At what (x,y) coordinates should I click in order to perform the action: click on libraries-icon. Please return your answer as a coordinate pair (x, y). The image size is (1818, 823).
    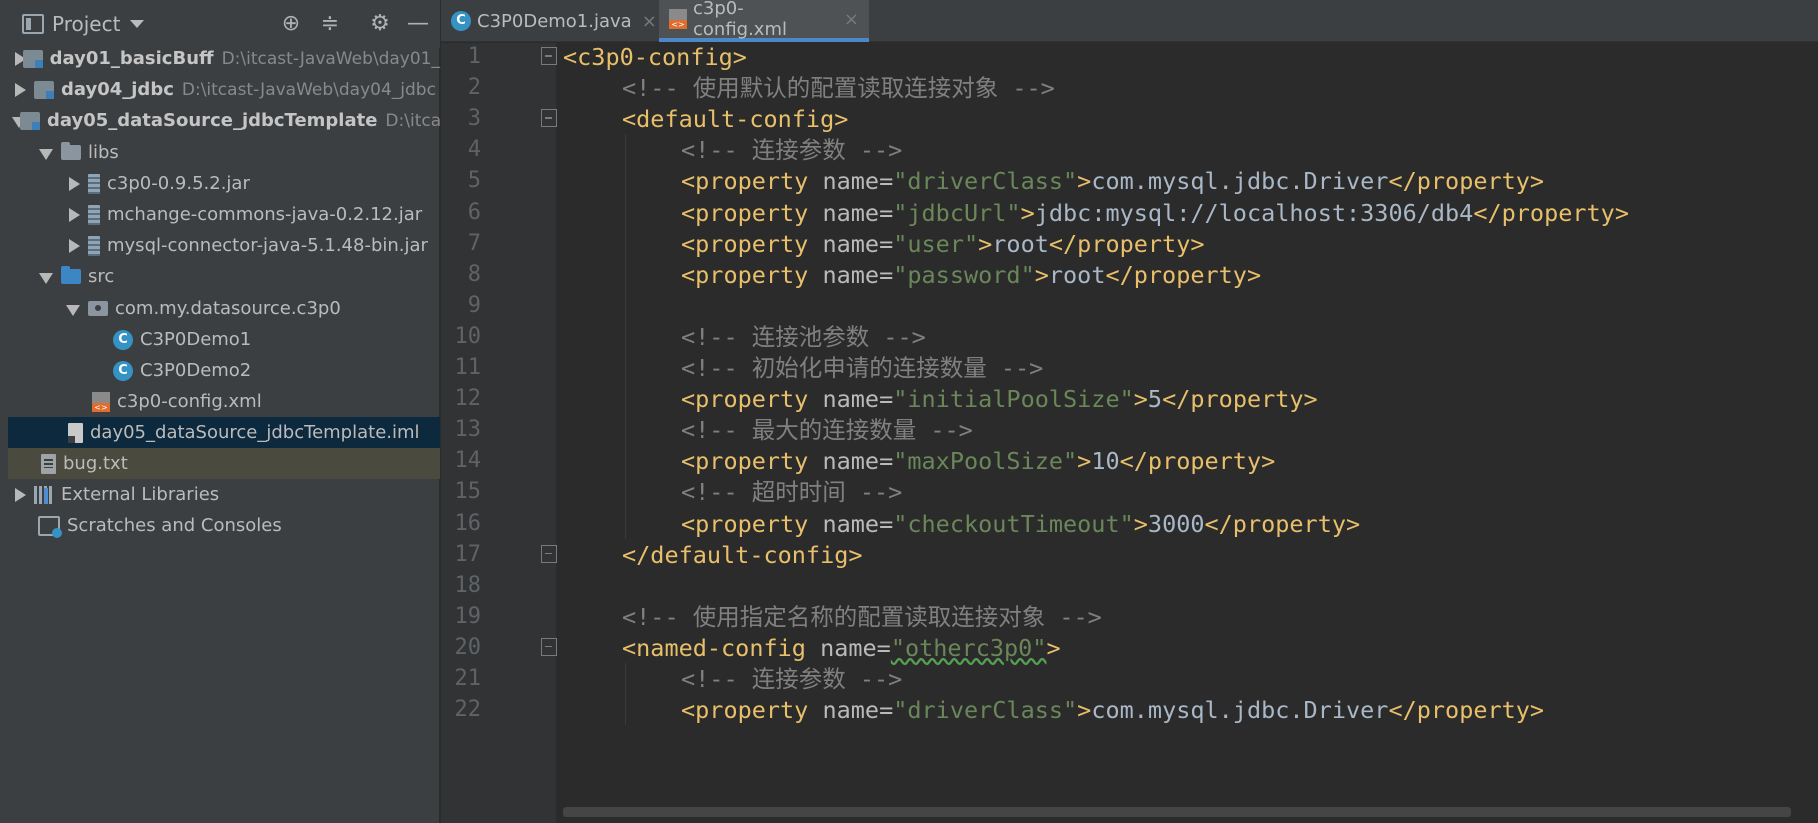
    Looking at the image, I should click on (44, 494).